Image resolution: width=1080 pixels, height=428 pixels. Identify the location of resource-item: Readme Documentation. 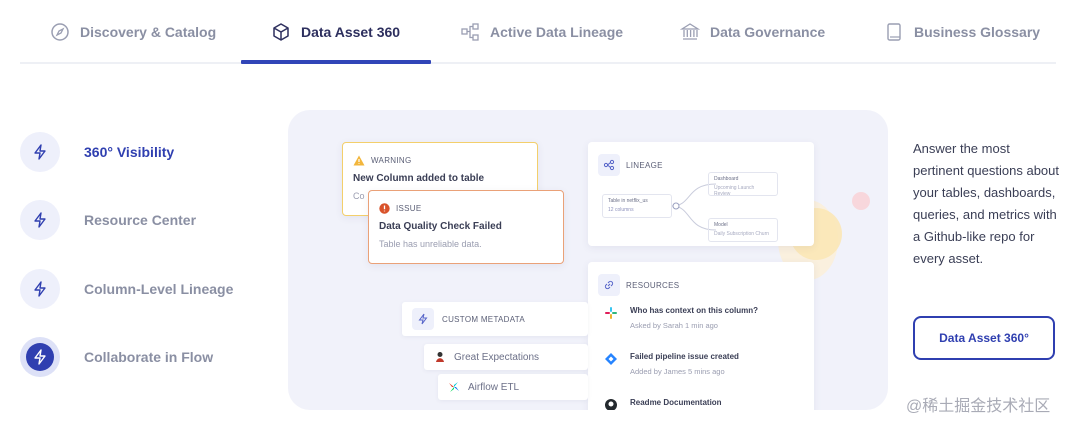
(663, 404).